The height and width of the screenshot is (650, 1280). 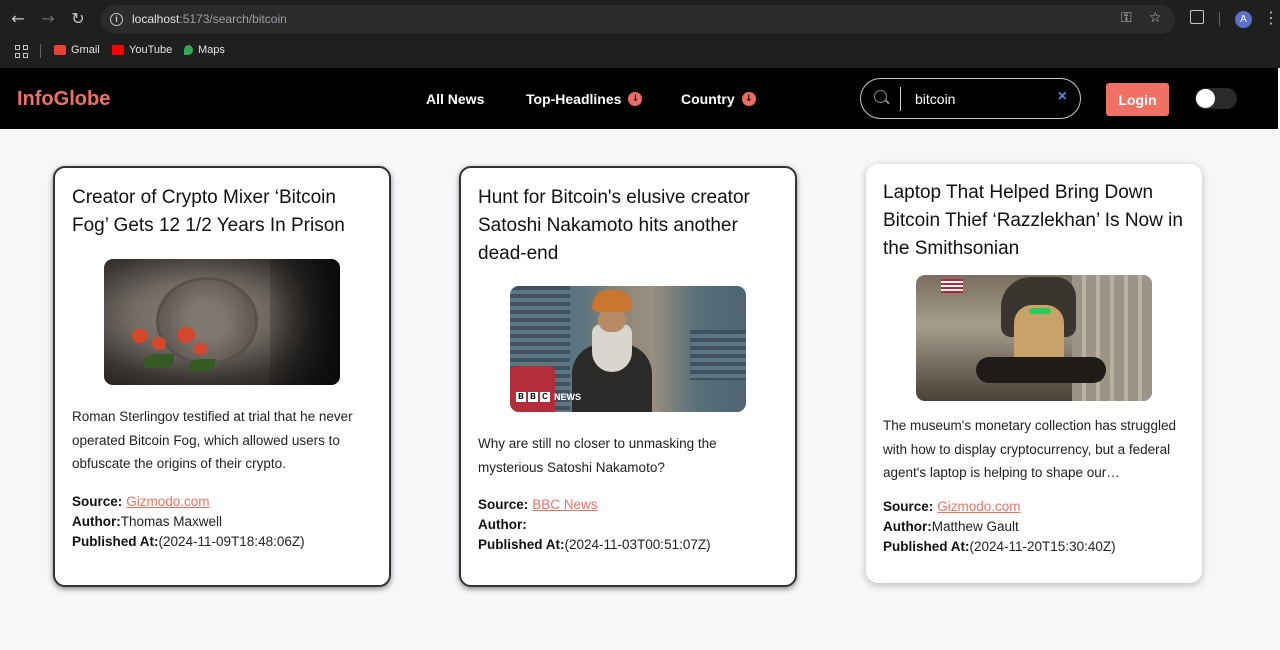 I want to click on extensions-icon, so click(x=1197, y=17).